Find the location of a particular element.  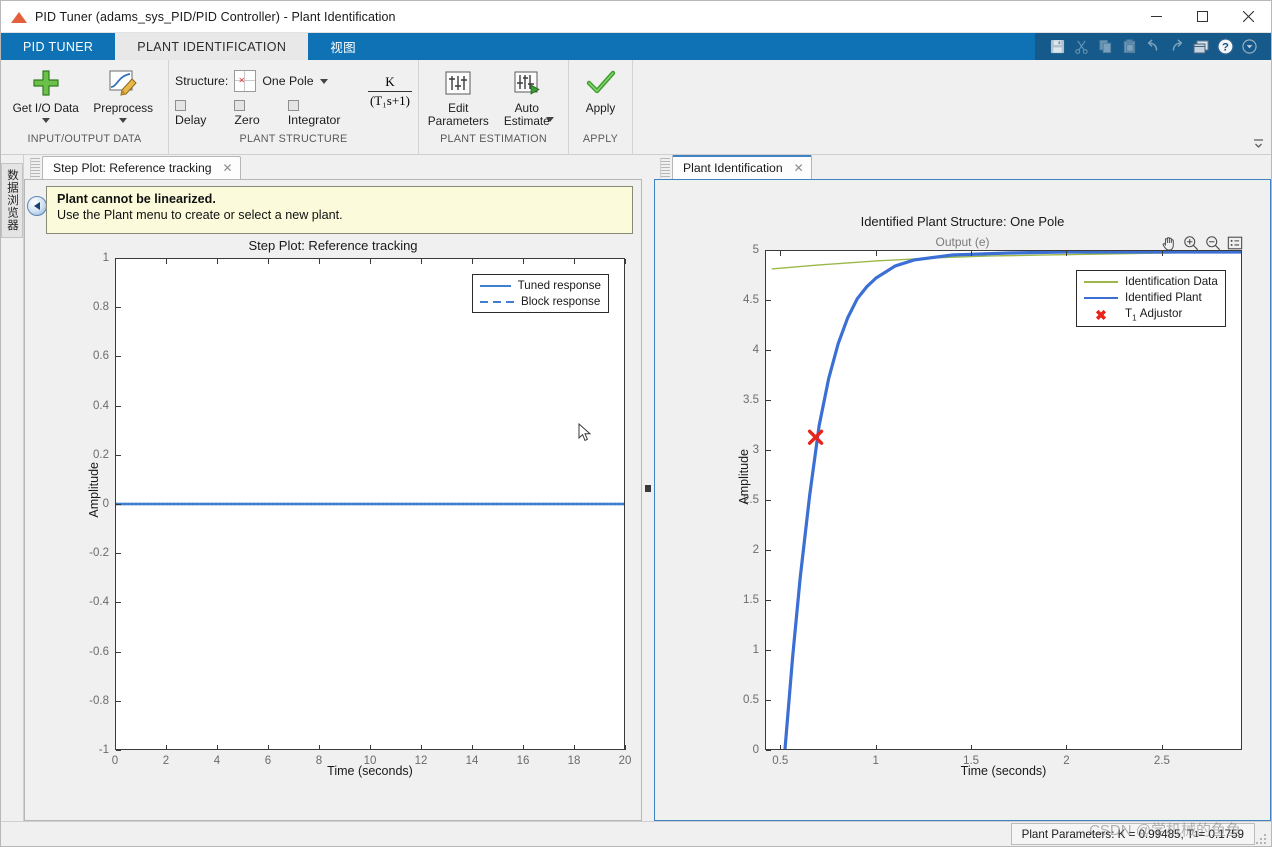

structure-value: One Pole is located at coordinates (287, 81).